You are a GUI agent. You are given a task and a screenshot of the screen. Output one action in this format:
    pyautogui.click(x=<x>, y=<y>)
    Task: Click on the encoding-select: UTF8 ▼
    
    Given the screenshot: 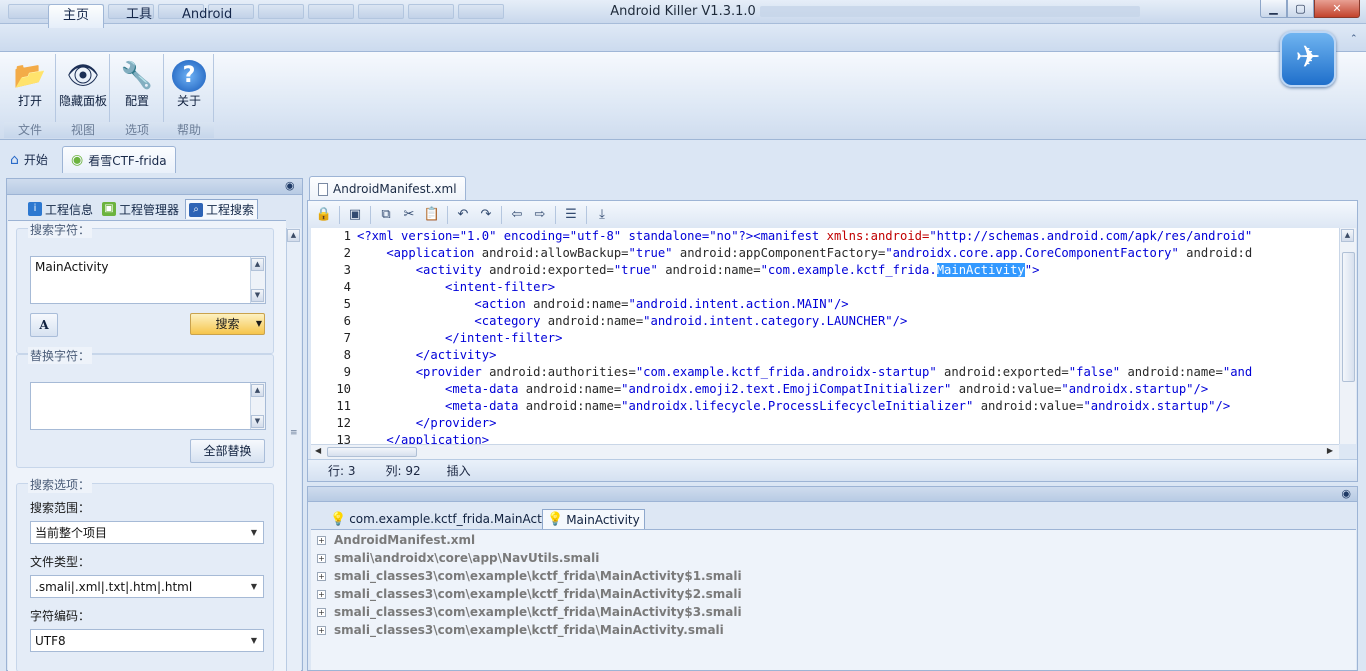 What is the action you would take?
    pyautogui.click(x=147, y=640)
    